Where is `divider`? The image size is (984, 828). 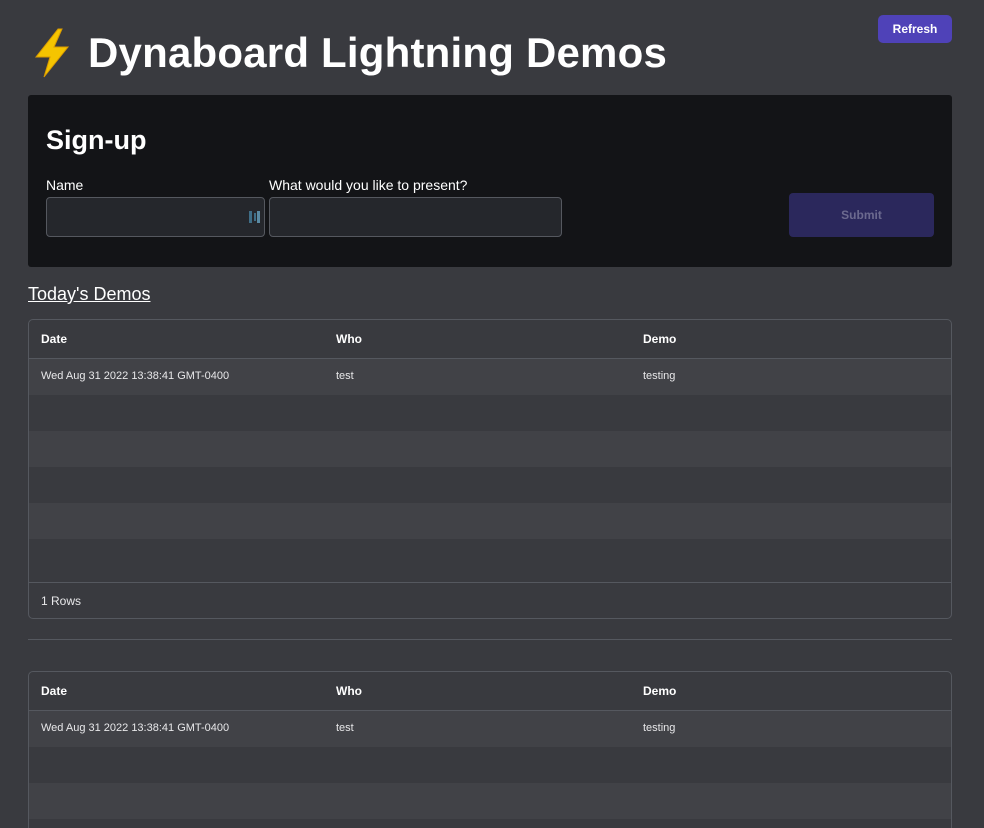
divider is located at coordinates (490, 639).